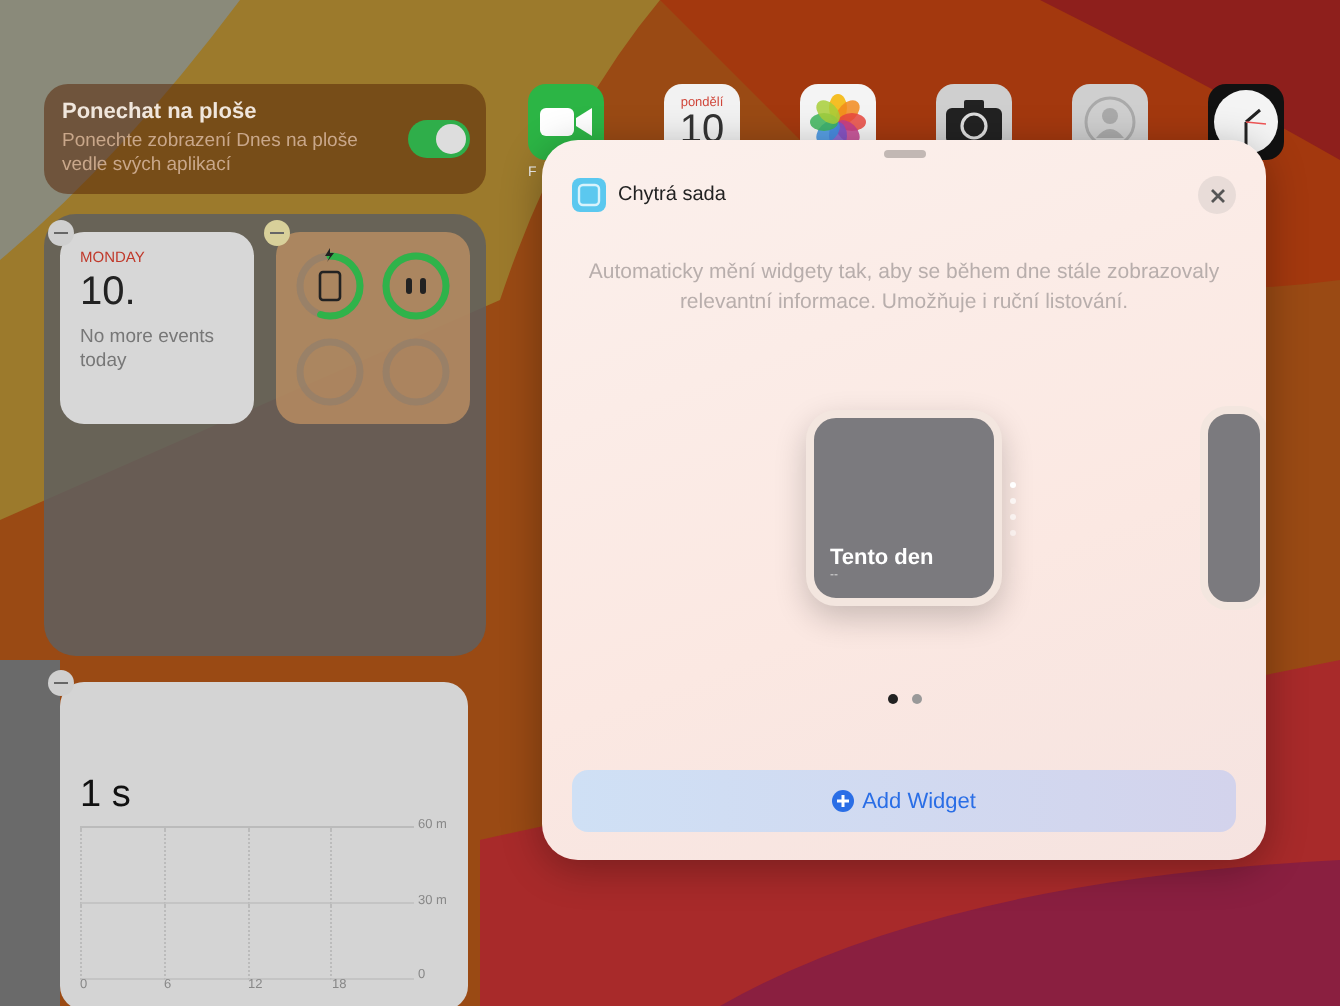 The image size is (1340, 1006). Describe the element at coordinates (160, 112) in the screenshot. I see `setting-title: Ponechat na ploše` at that location.